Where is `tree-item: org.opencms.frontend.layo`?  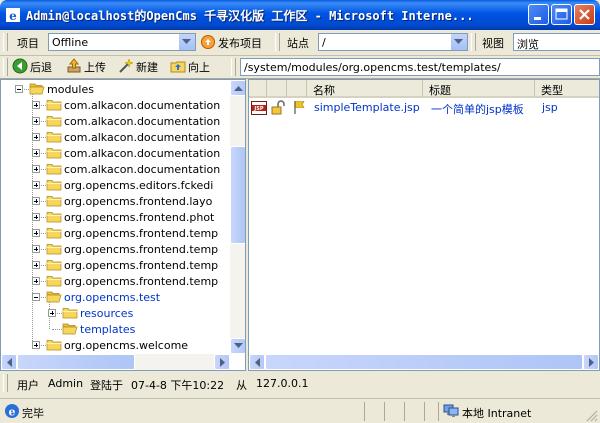 tree-item: org.opencms.frontend.layo is located at coordinates (116, 201).